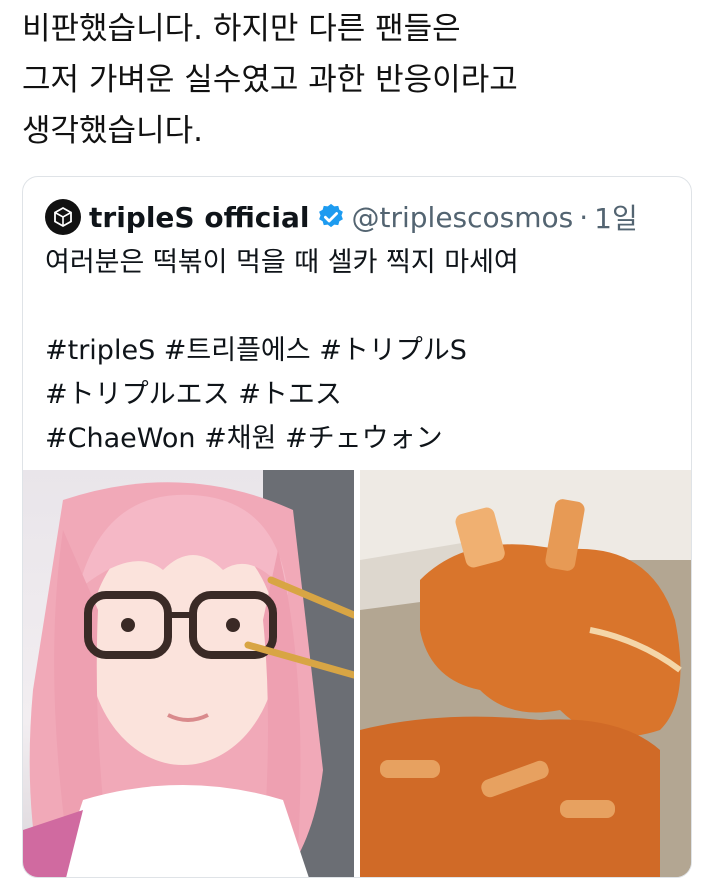  I want to click on hashtag-line: #tripleS #트리플에스 #トリプルS, so click(365, 351).